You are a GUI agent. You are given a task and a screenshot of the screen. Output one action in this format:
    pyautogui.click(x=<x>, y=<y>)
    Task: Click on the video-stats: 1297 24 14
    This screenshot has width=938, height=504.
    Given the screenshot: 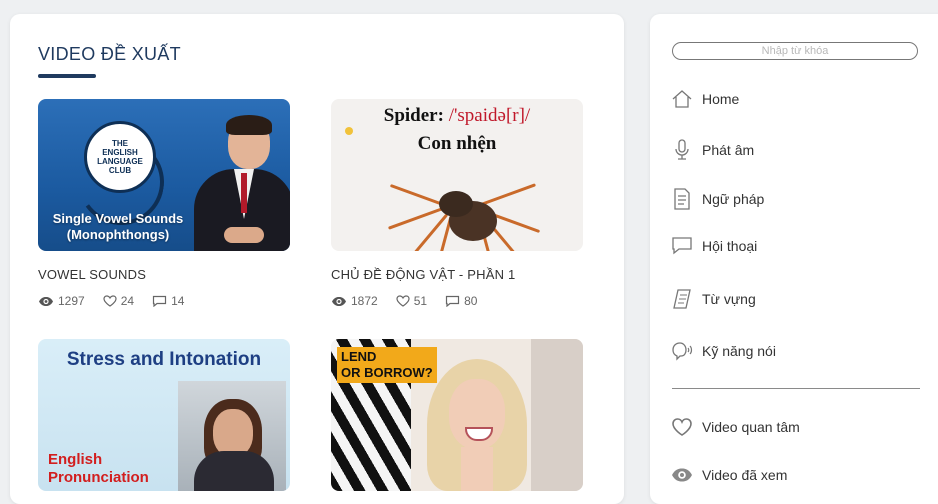 What is the action you would take?
    pyautogui.click(x=164, y=301)
    